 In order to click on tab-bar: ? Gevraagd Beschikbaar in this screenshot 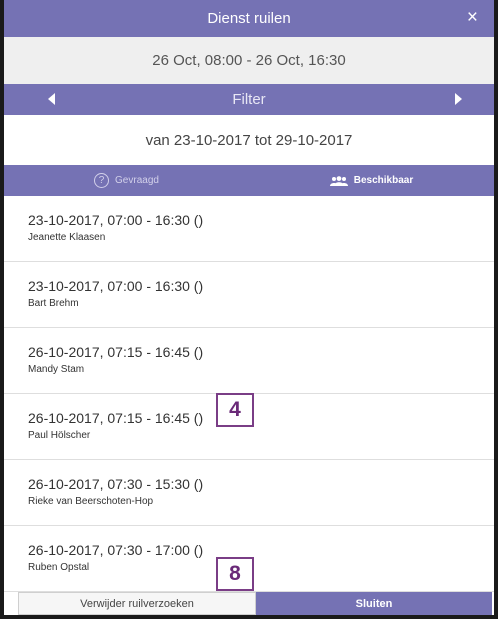, I will do `click(249, 180)`.